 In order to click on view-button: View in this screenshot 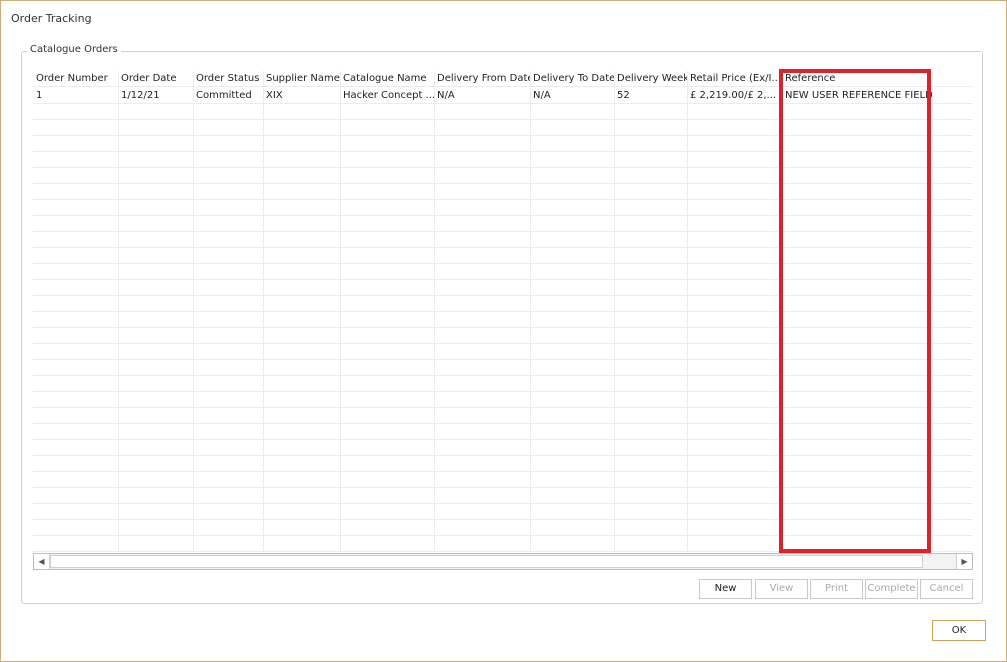, I will do `click(781, 589)`.